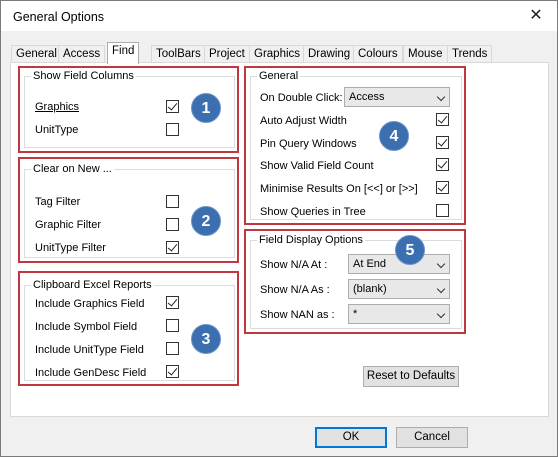 This screenshot has height=457, width=558. What do you see at coordinates (442, 164) in the screenshot?
I see `show-valid-field-count-checkbox` at bounding box center [442, 164].